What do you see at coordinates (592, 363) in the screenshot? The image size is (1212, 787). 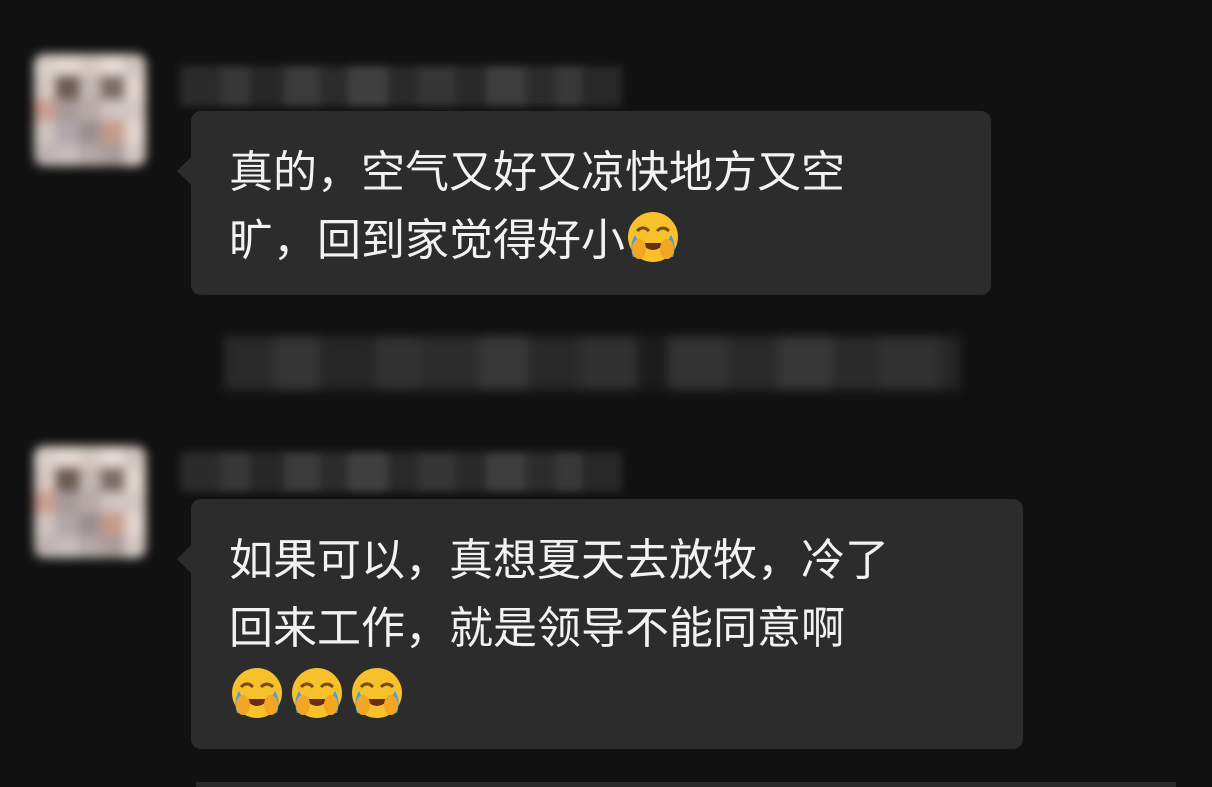 I see `timestamp-redacted` at bounding box center [592, 363].